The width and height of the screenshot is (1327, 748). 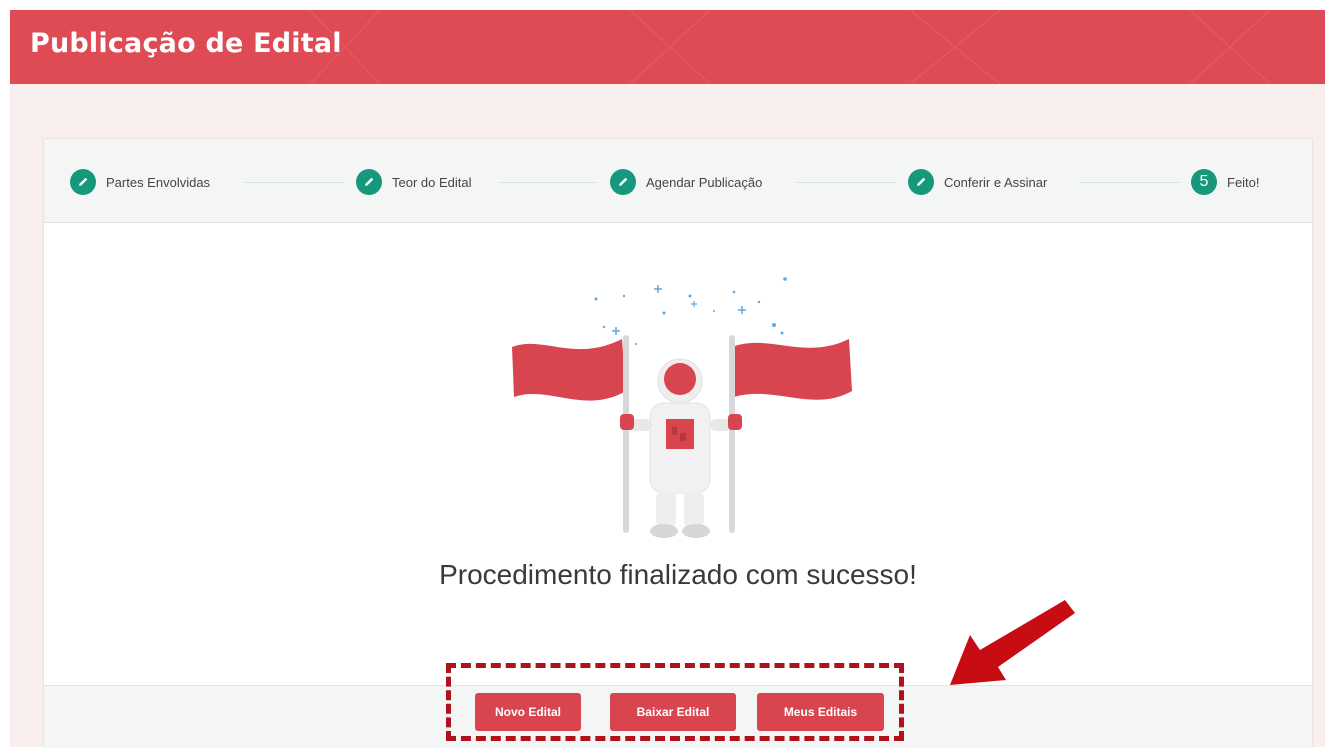 What do you see at coordinates (682, 407) in the screenshot?
I see `astronaut-flags-illustration` at bounding box center [682, 407].